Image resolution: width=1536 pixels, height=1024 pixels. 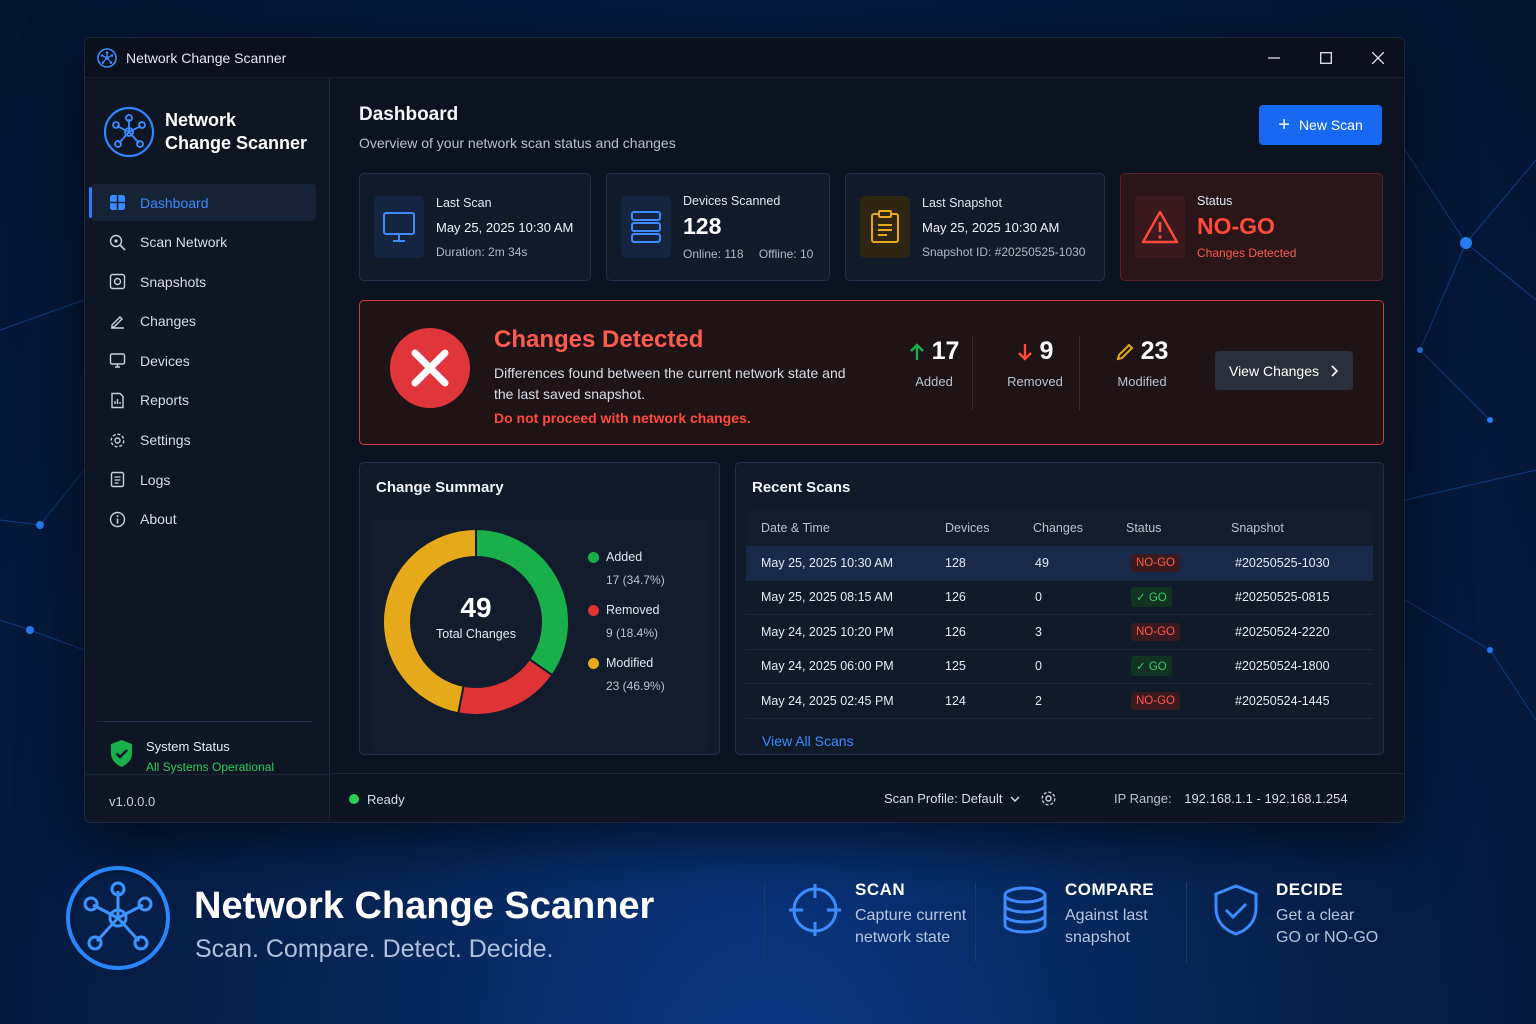 What do you see at coordinates (121, 753) in the screenshot?
I see `shield-check-icon` at bounding box center [121, 753].